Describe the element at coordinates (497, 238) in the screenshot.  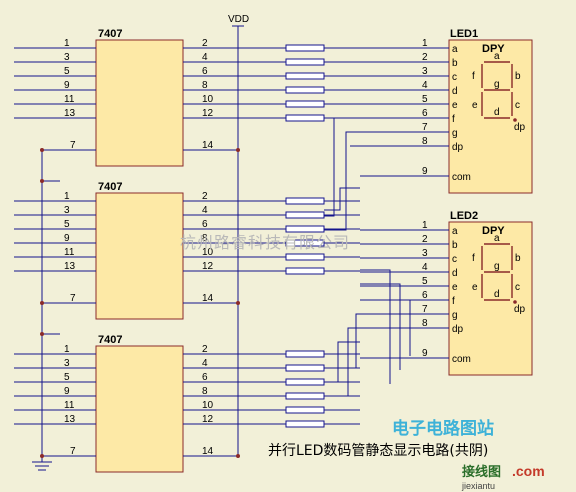
I see `segment-label: a` at that location.